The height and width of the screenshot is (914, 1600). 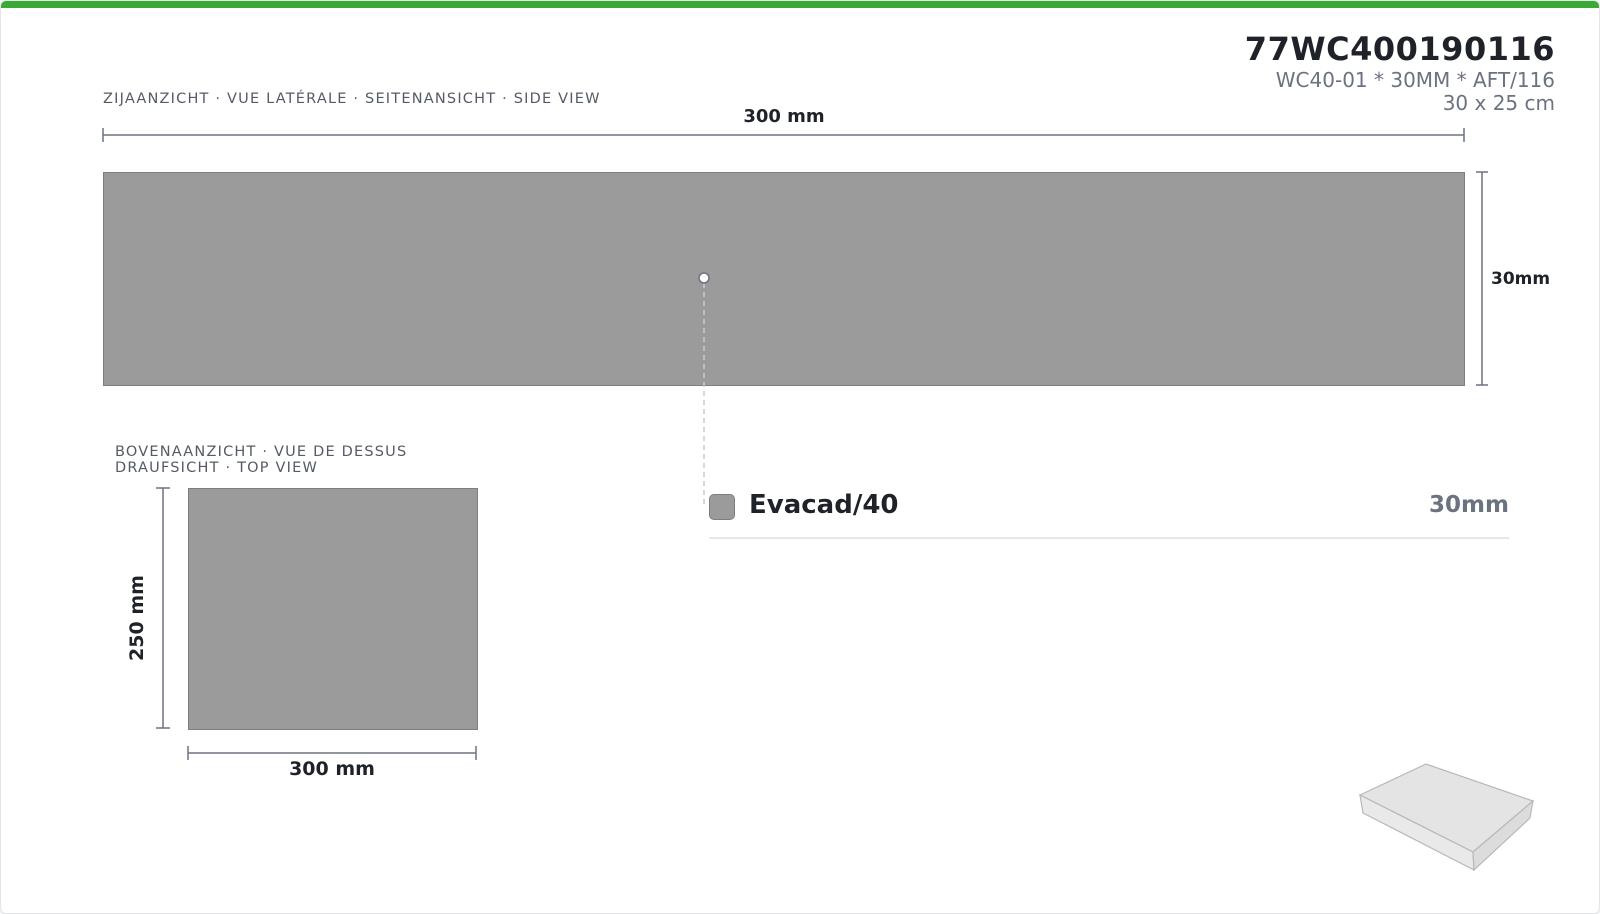 What do you see at coordinates (1469, 505) in the screenshot?
I see `layer-thickness: 30mm` at bounding box center [1469, 505].